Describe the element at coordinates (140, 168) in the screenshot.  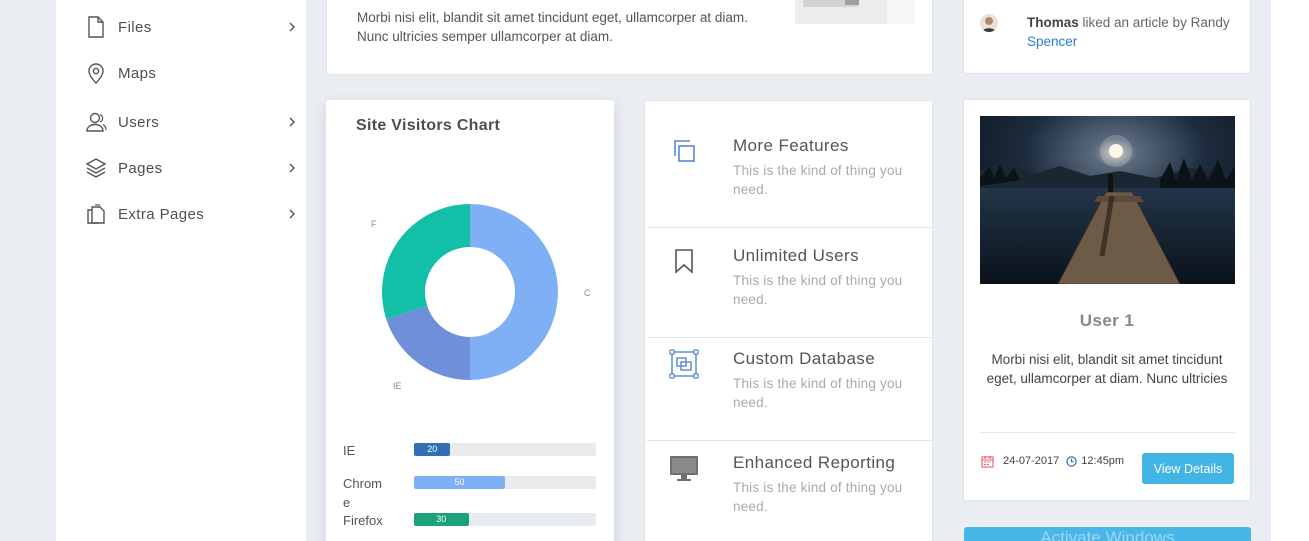
I see `sidebar-item-label: Pages` at that location.